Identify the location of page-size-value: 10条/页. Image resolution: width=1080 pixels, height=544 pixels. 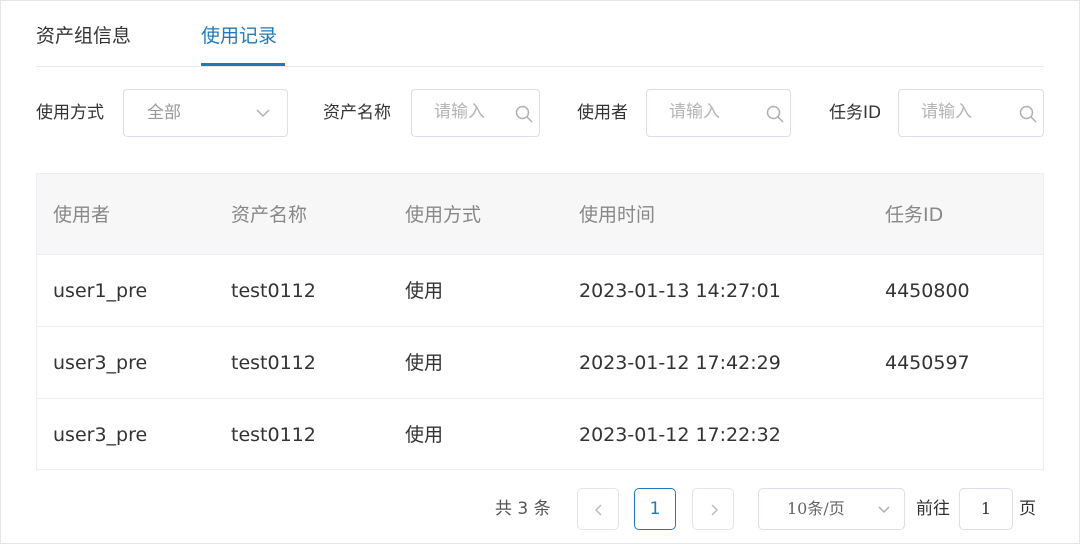
(816, 508).